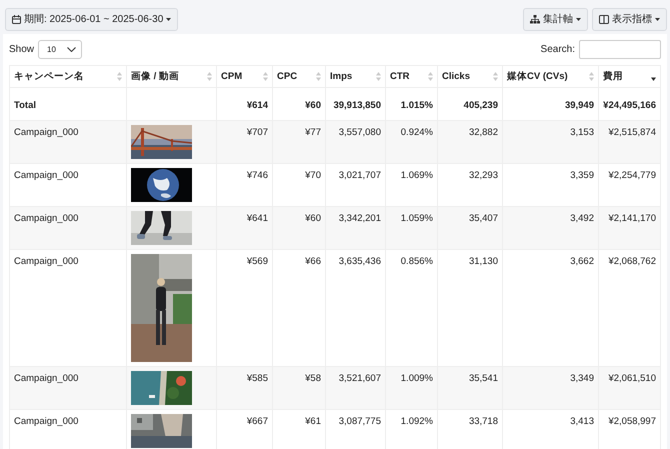 The height and width of the screenshot is (449, 670). I want to click on column-header: 媒体CV (CVs), so click(550, 77).